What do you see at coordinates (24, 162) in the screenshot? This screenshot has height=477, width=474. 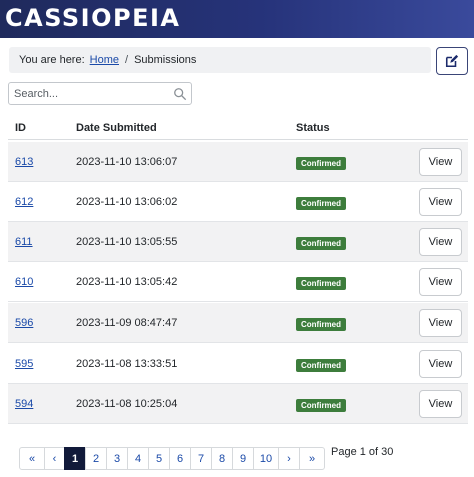 I see `submission-id-link: 613` at bounding box center [24, 162].